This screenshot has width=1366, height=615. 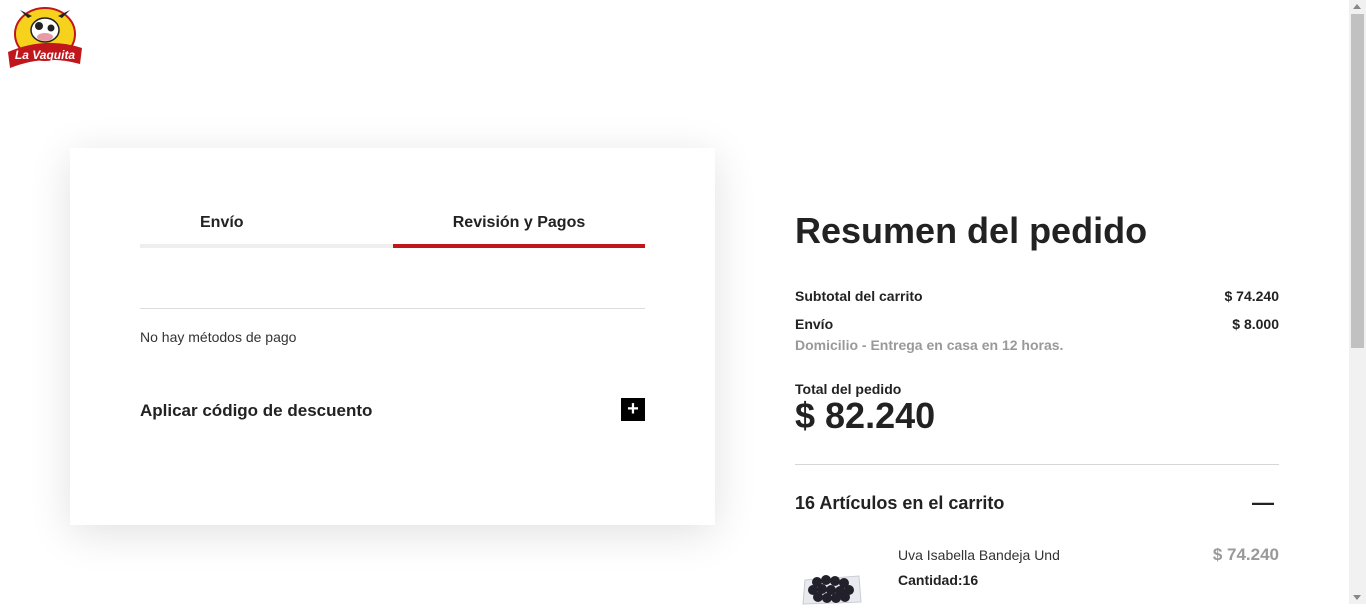 I want to click on tab-progress-bar, so click(x=266, y=246).